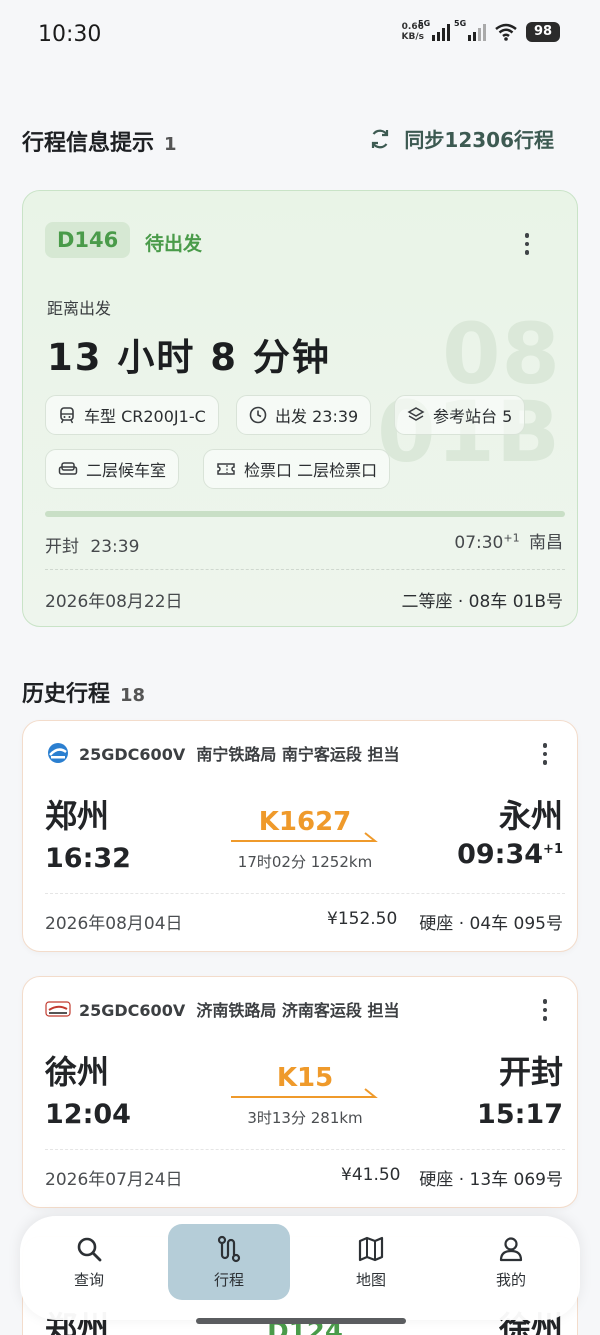 The width and height of the screenshot is (600, 1335). Describe the element at coordinates (68, 468) in the screenshot. I see `sofa-icon` at that location.